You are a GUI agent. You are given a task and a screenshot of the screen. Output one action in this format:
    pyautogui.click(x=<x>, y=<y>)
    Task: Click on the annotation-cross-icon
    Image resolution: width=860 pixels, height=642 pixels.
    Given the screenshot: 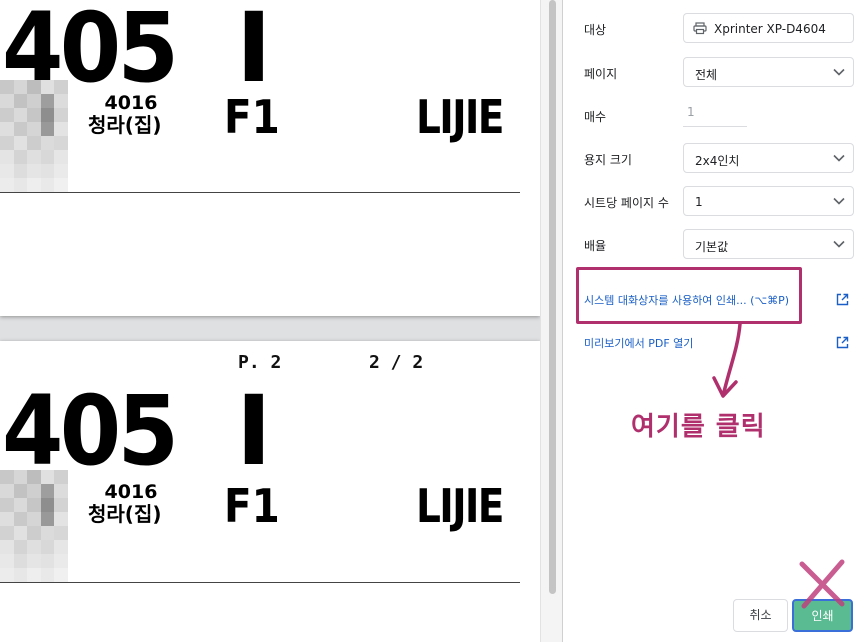 What is the action you would take?
    pyautogui.click(x=822, y=584)
    